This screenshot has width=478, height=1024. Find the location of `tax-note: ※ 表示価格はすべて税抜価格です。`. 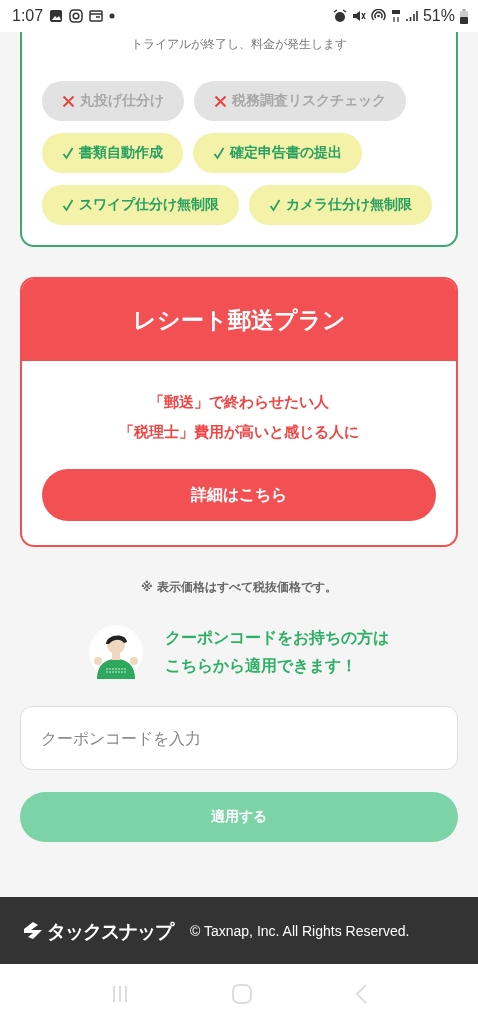

tax-note: ※ 表示価格はすべて税抜価格です。 is located at coordinates (239, 587).